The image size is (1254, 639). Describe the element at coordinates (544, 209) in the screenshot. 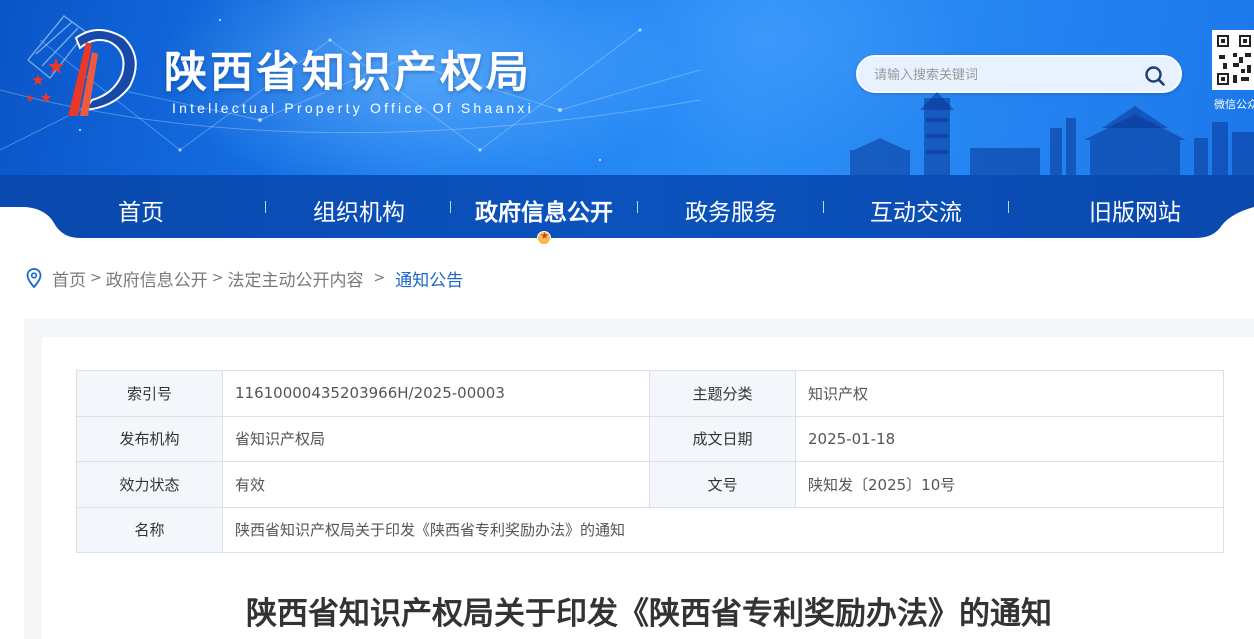

I see `nav-gov-info-disclosure: 政府信息公开` at that location.